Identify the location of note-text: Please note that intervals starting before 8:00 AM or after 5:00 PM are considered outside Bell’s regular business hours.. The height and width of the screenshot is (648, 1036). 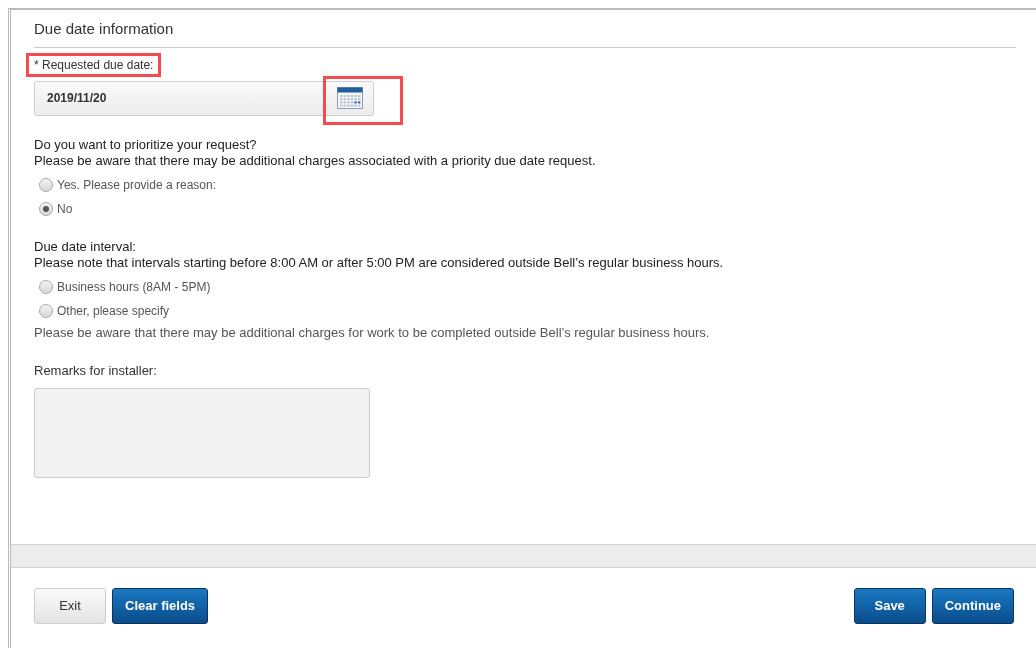
(379, 262).